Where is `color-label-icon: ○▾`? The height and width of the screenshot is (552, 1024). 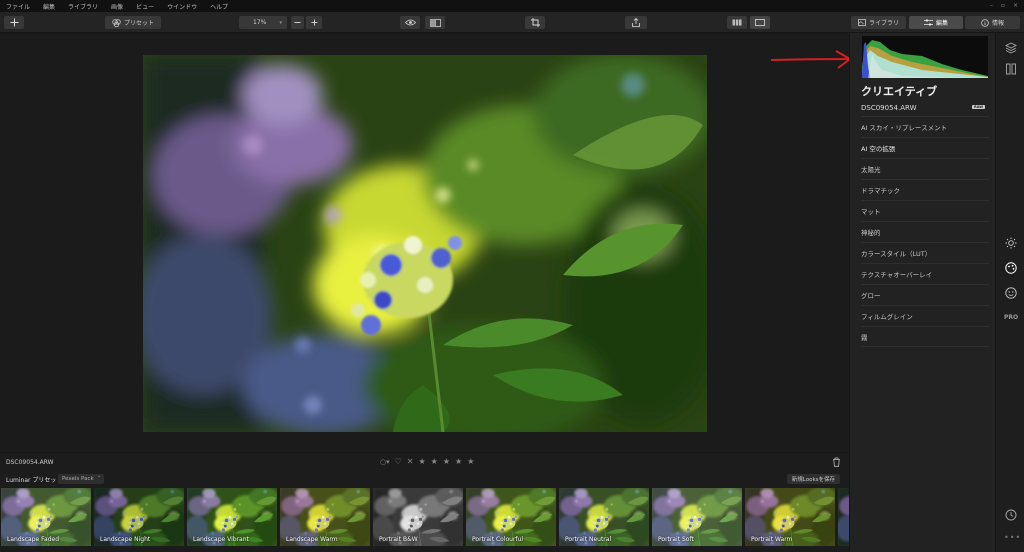
color-label-icon: ○▾ is located at coordinates (385, 462).